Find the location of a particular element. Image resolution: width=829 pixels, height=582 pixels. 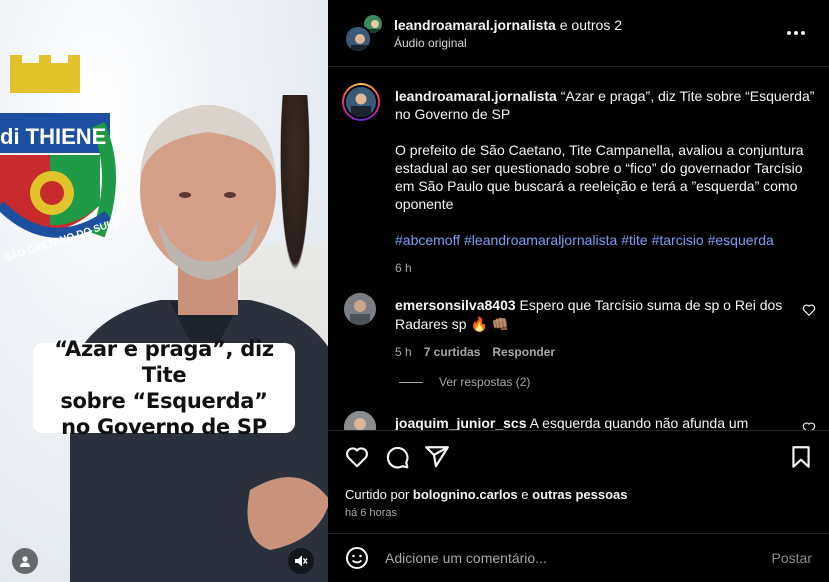

likes-prefix: Curtido por is located at coordinates (379, 494).